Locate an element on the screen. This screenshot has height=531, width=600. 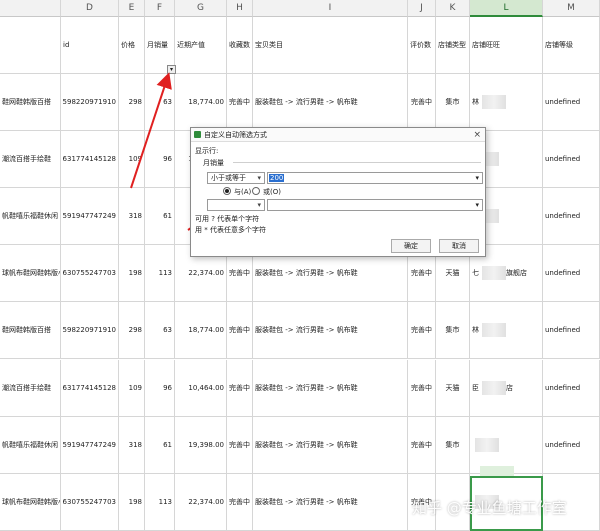
value-input: 200 ▾ is located at coordinates (375, 178).